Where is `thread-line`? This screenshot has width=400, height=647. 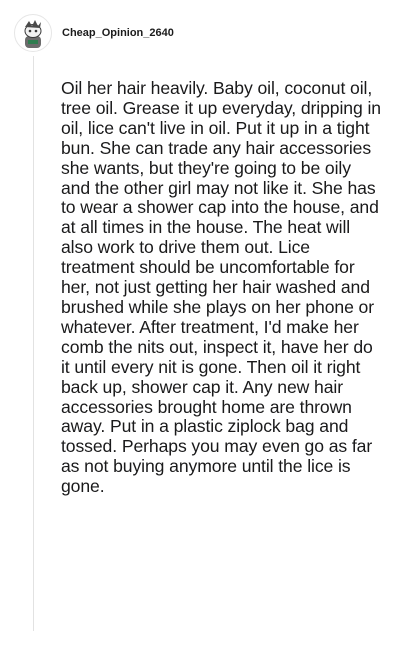
thread-line is located at coordinates (33, 343).